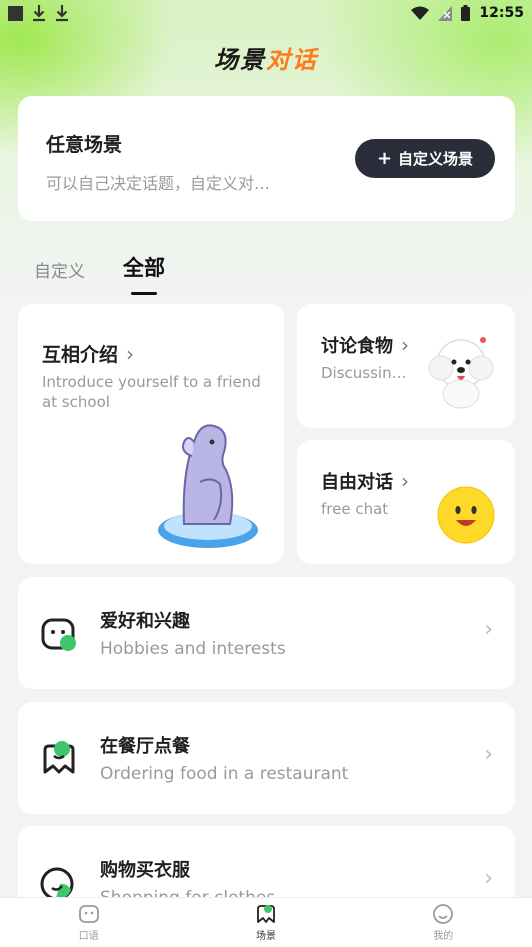 Image resolution: width=532 pixels, height=947 pixels. I want to click on tab-all: 全部, so click(144, 273).